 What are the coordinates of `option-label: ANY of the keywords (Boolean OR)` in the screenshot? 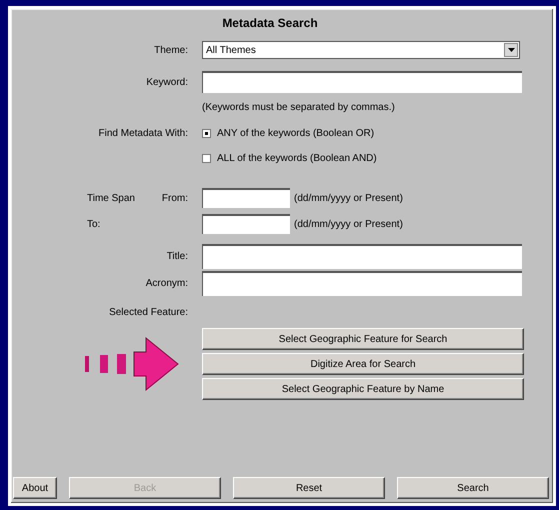 It's located at (295, 133).